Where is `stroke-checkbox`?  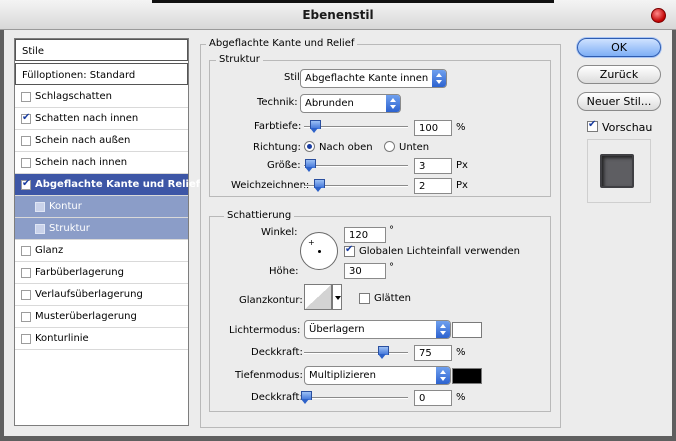 stroke-checkbox is located at coordinates (26, 339).